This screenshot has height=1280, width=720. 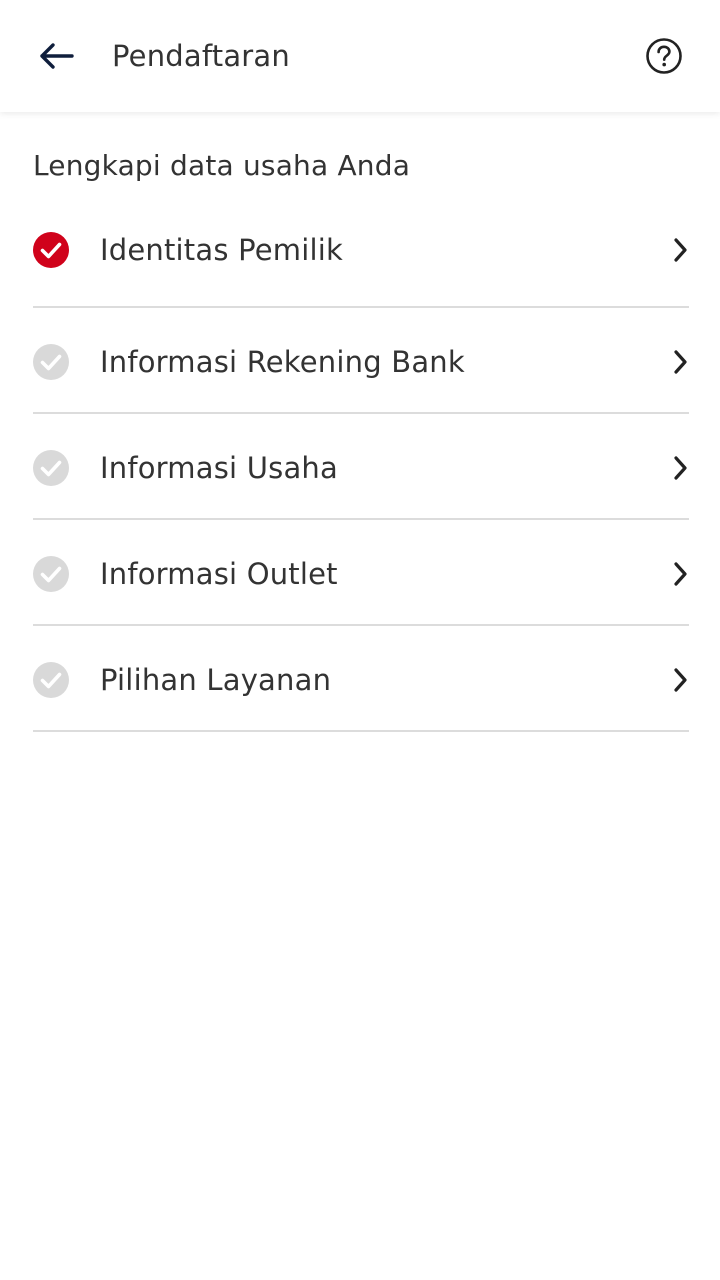 I want to click on help-button, so click(x=664, y=56).